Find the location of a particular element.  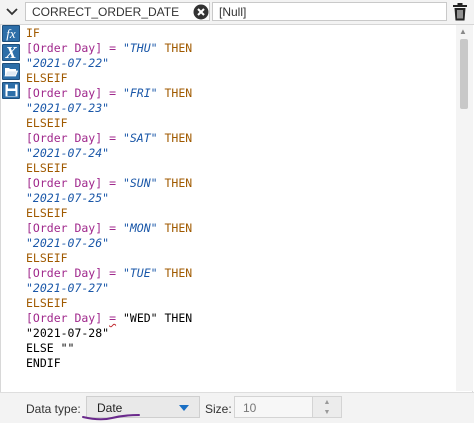

size-stepper: ▲ ▼ is located at coordinates (326, 407).